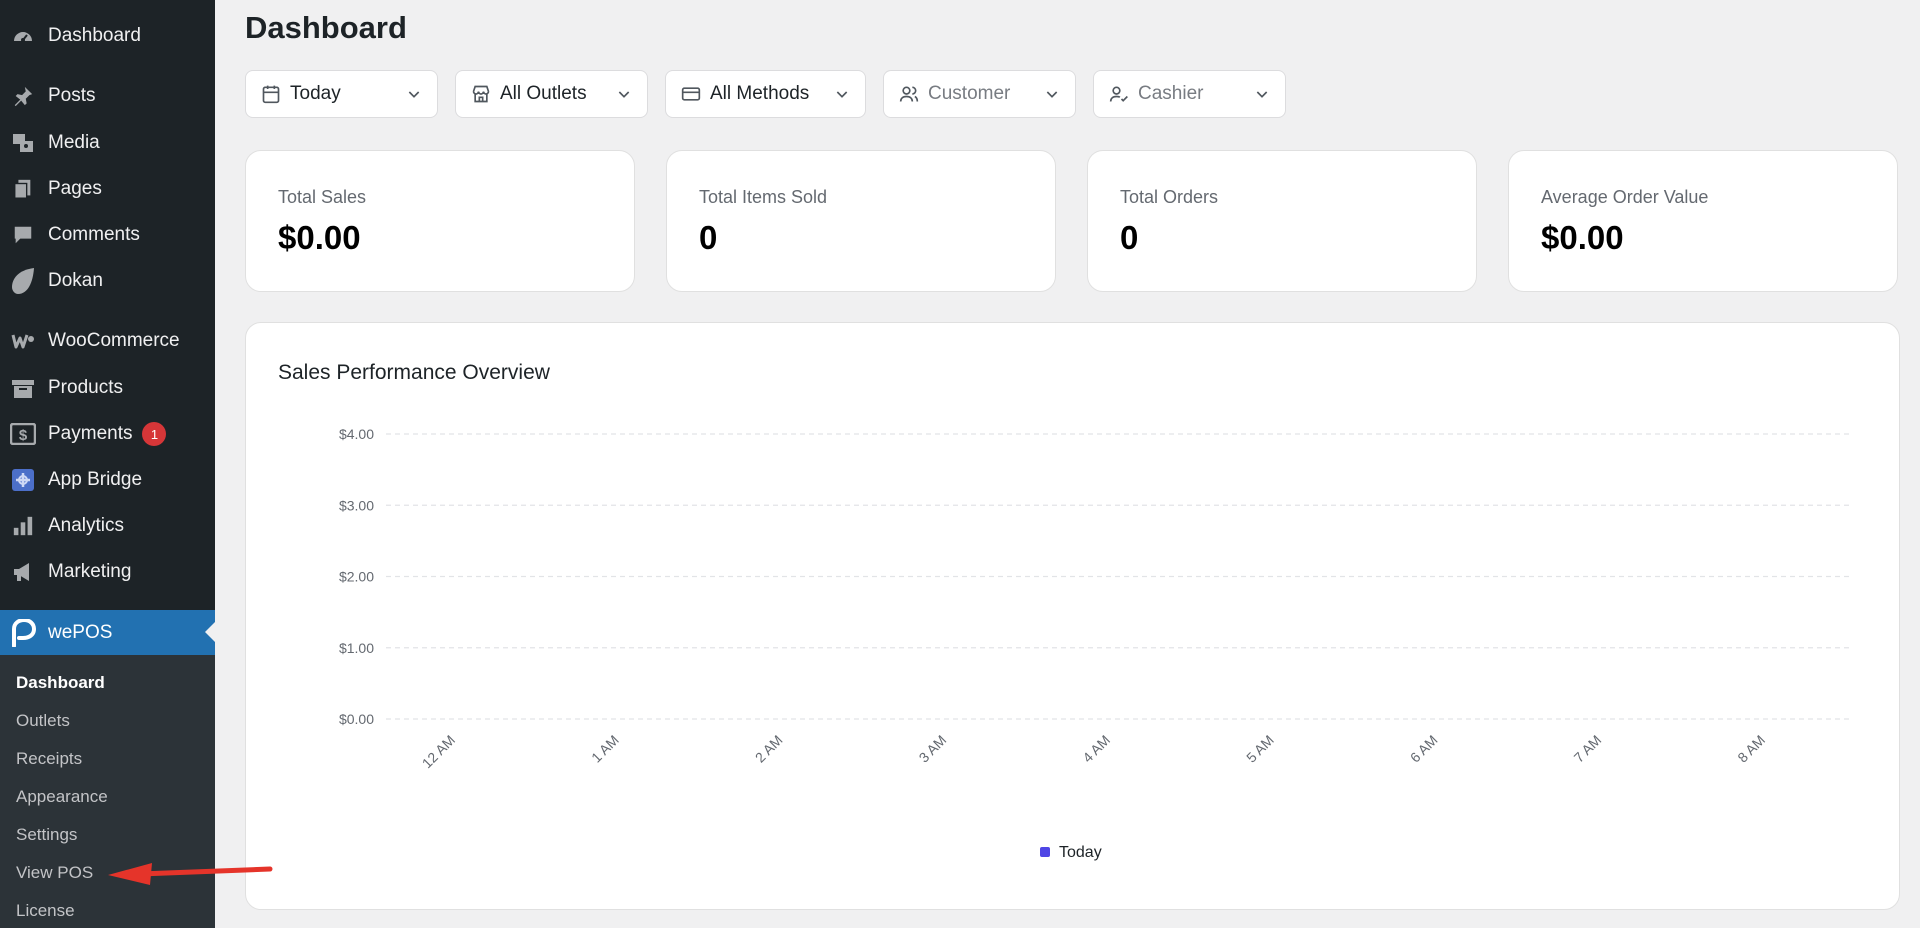 This screenshot has height=928, width=1920. Describe the element at coordinates (1171, 93) in the screenshot. I see `filter-placeholder: Cashier` at that location.